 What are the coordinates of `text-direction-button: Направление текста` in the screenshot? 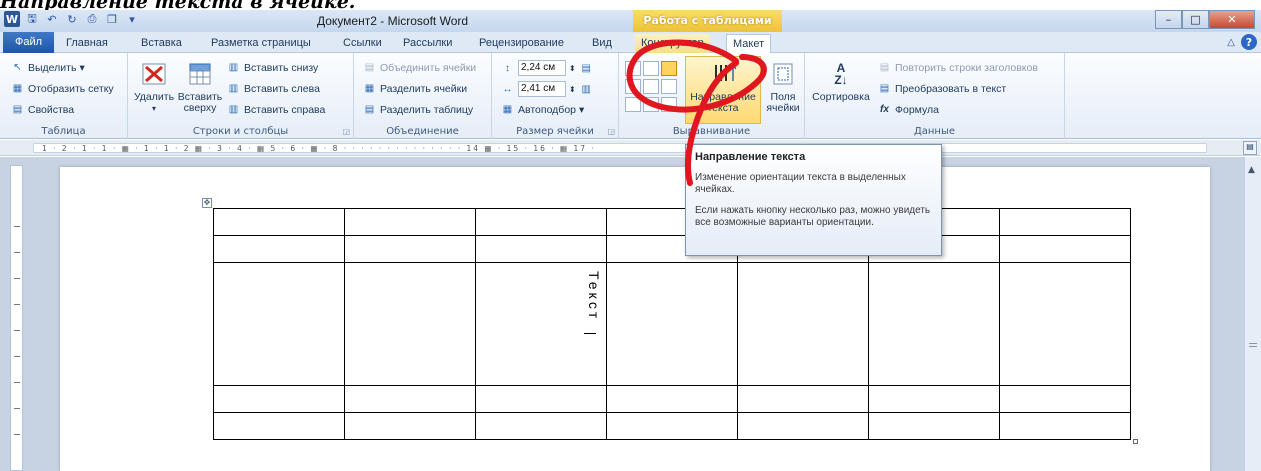 It's located at (723, 90).